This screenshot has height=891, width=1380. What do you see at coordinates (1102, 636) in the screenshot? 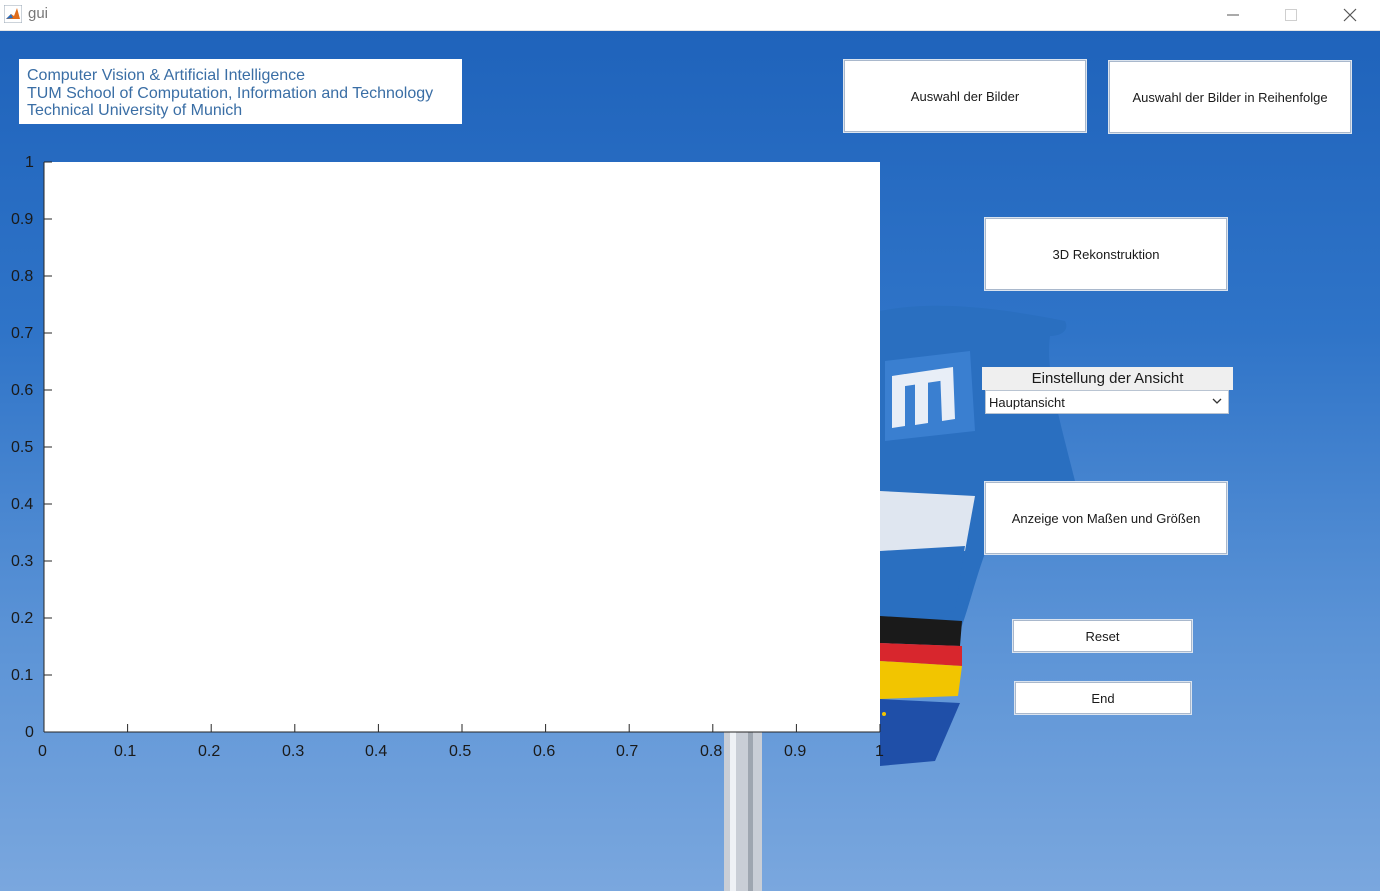
I see `reset-button: Reset` at bounding box center [1102, 636].